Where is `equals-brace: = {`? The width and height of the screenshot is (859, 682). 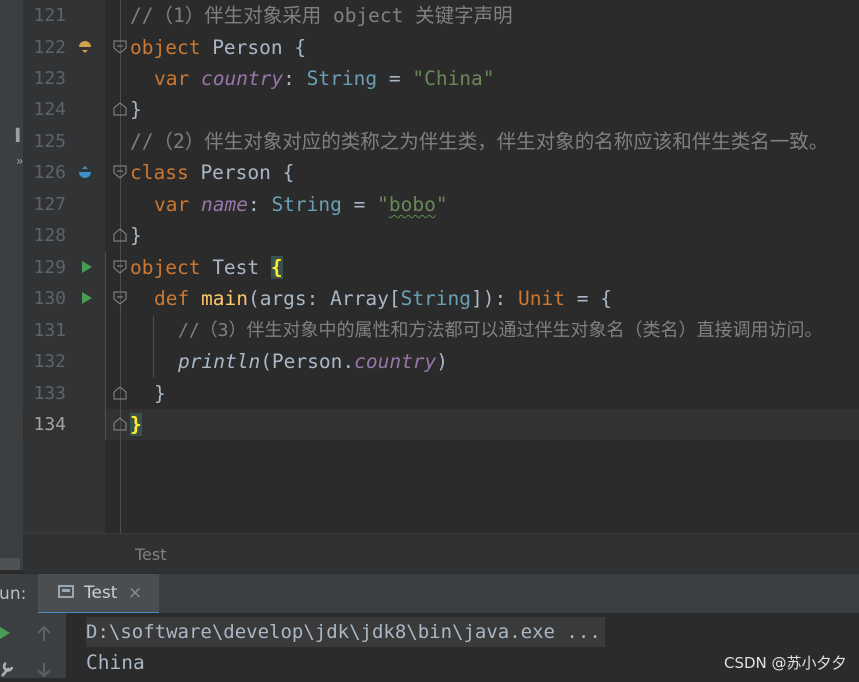
equals-brace: = { is located at coordinates (588, 298).